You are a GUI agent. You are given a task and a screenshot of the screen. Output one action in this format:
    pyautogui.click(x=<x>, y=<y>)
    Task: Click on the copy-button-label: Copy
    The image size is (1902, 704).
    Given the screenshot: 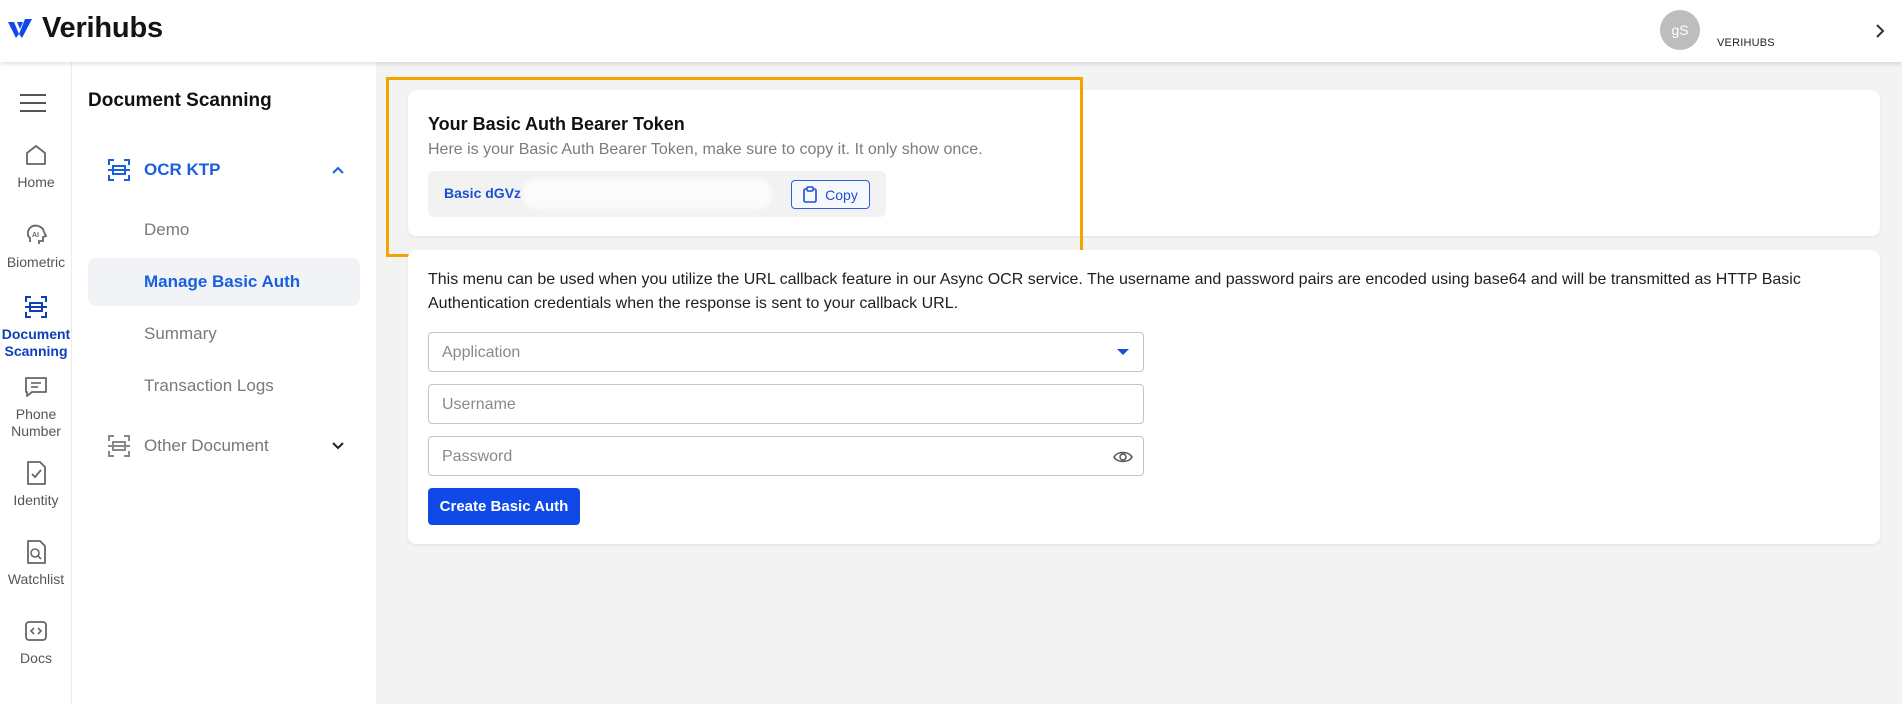 What is the action you would take?
    pyautogui.click(x=841, y=194)
    